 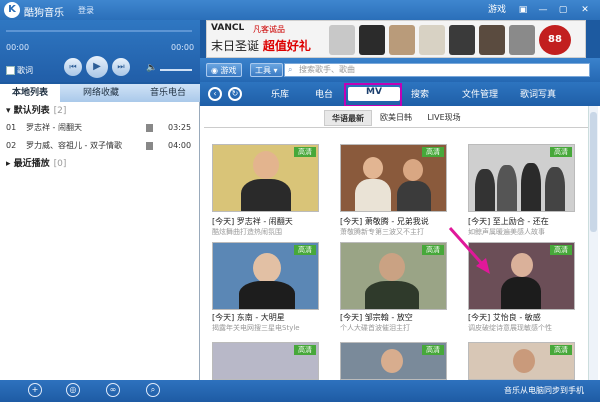 What do you see at coordinates (324, 94) in the screenshot?
I see `nav-radio: 电台` at bounding box center [324, 94].